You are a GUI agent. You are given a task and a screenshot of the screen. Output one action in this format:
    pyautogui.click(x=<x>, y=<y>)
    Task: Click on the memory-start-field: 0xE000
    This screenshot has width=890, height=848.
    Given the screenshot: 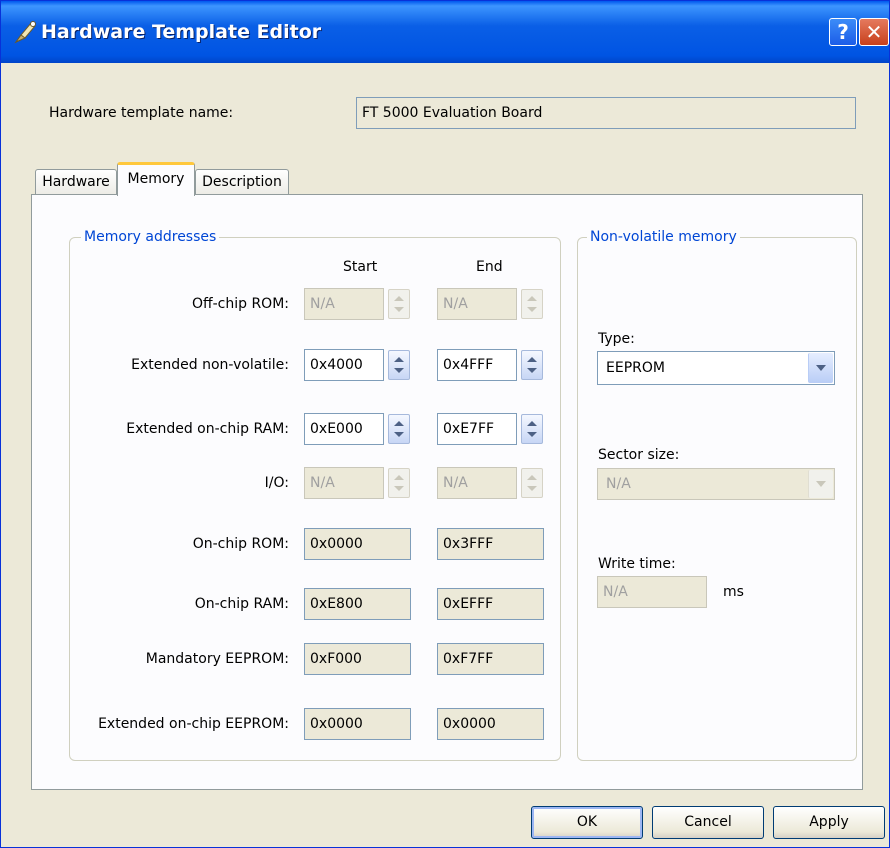 What is the action you would take?
    pyautogui.click(x=344, y=429)
    